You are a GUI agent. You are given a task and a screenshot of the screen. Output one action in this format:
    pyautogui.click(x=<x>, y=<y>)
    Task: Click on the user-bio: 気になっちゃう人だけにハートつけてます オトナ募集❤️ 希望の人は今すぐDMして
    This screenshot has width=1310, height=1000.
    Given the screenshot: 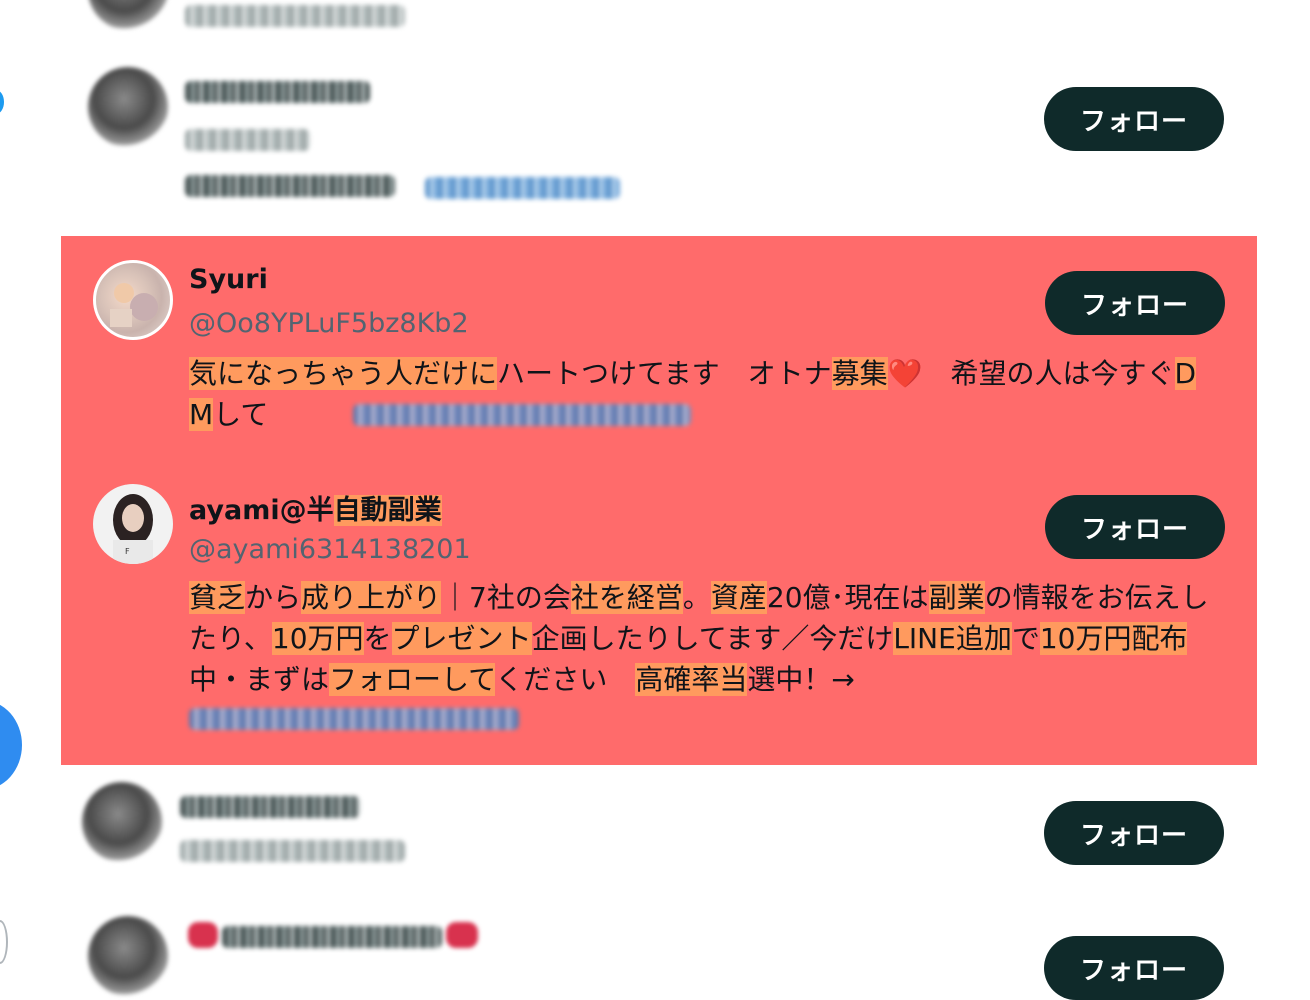 What is the action you would take?
    pyautogui.click(x=704, y=394)
    